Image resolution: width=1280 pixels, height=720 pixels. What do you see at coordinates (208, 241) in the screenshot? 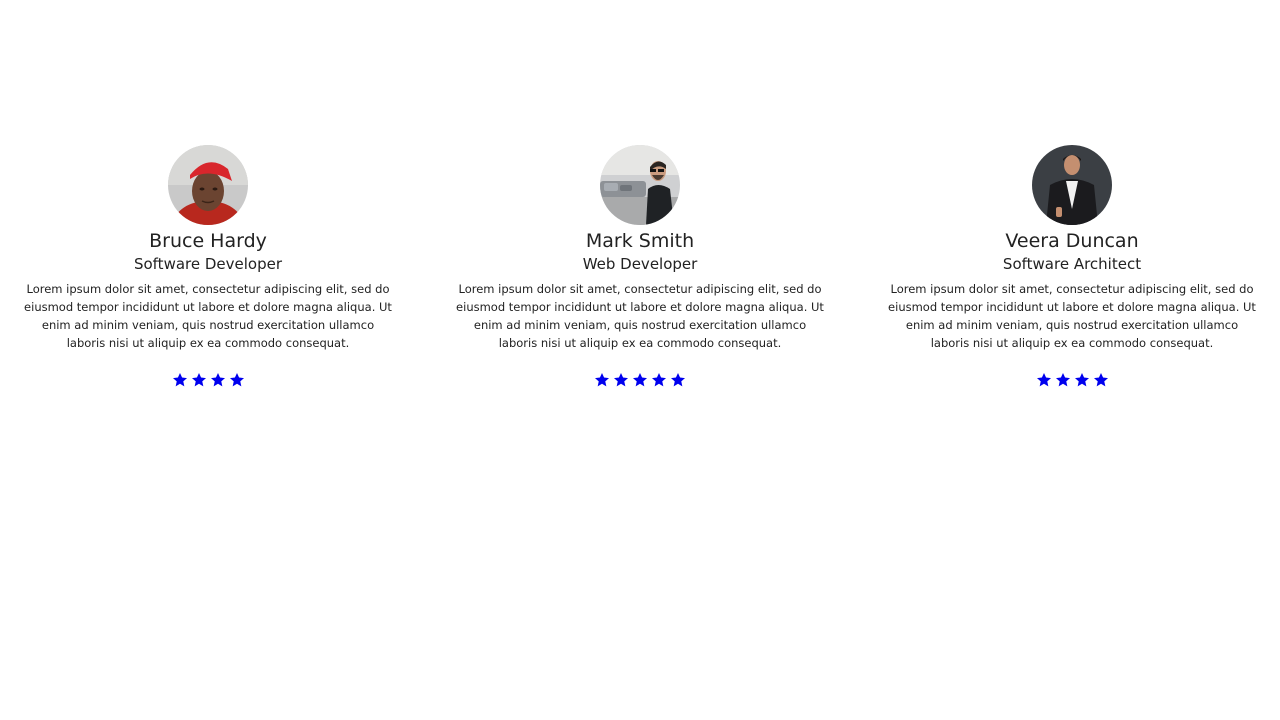
I see `person-name: Bruce Hardy` at bounding box center [208, 241].